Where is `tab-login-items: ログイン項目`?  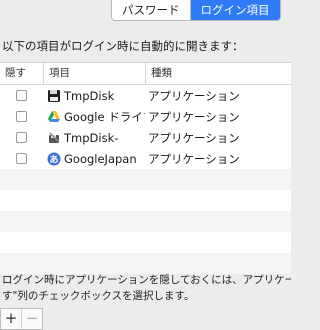
tab-login-items: ログイン項目 is located at coordinates (234, 10).